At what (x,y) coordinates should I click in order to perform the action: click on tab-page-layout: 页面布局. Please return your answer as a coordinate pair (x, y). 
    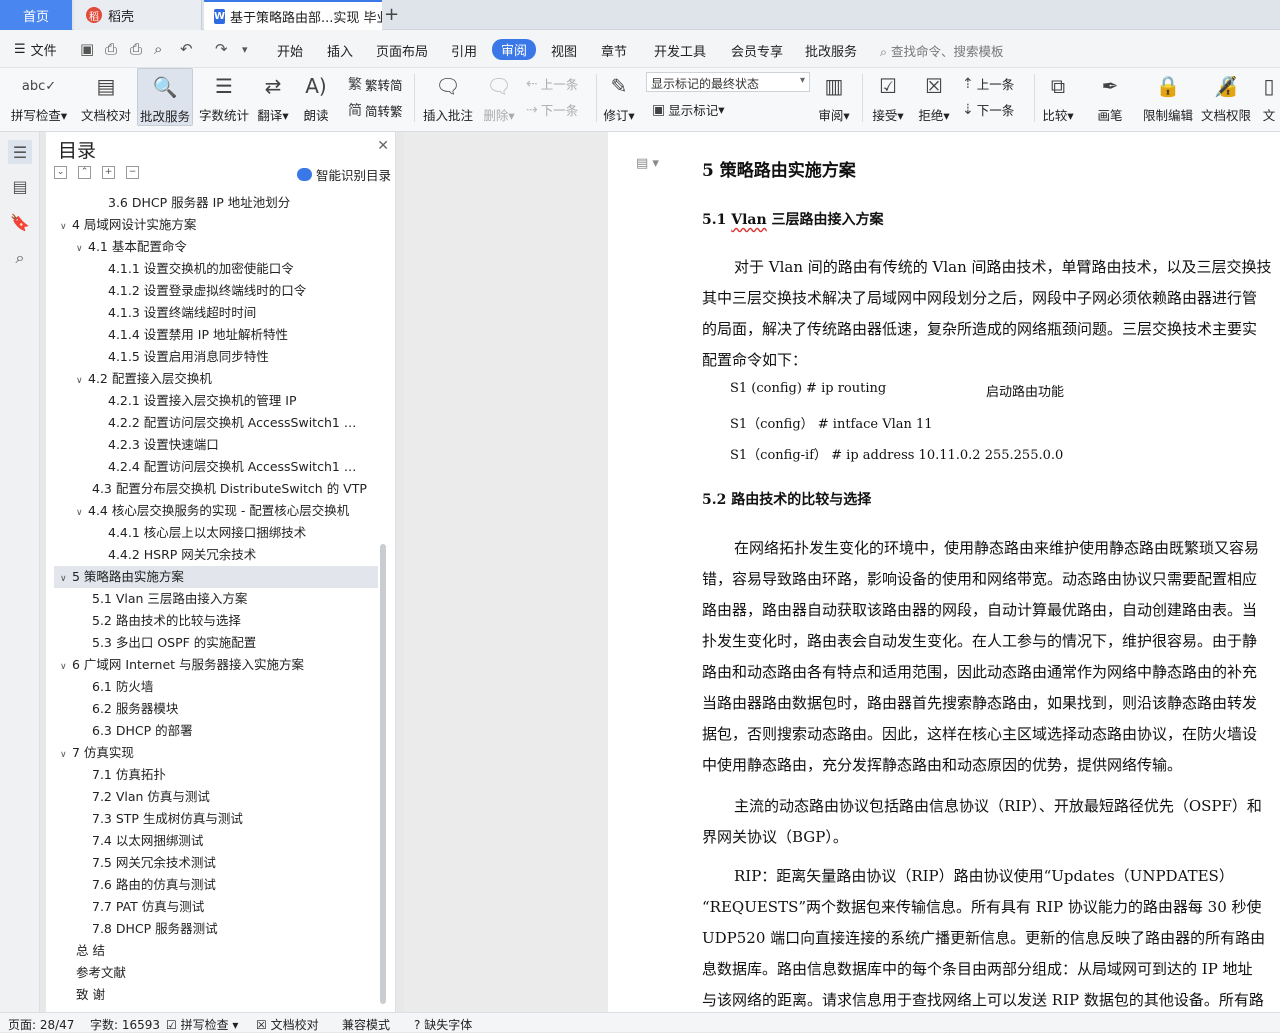
    Looking at the image, I should click on (402, 50).